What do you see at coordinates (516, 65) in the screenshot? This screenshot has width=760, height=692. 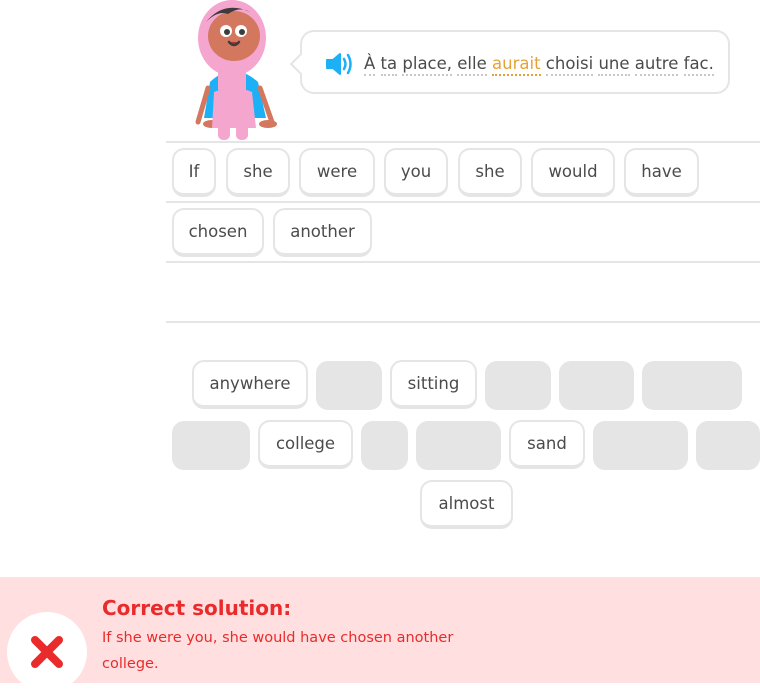 I see `highlighted-word: aurait` at bounding box center [516, 65].